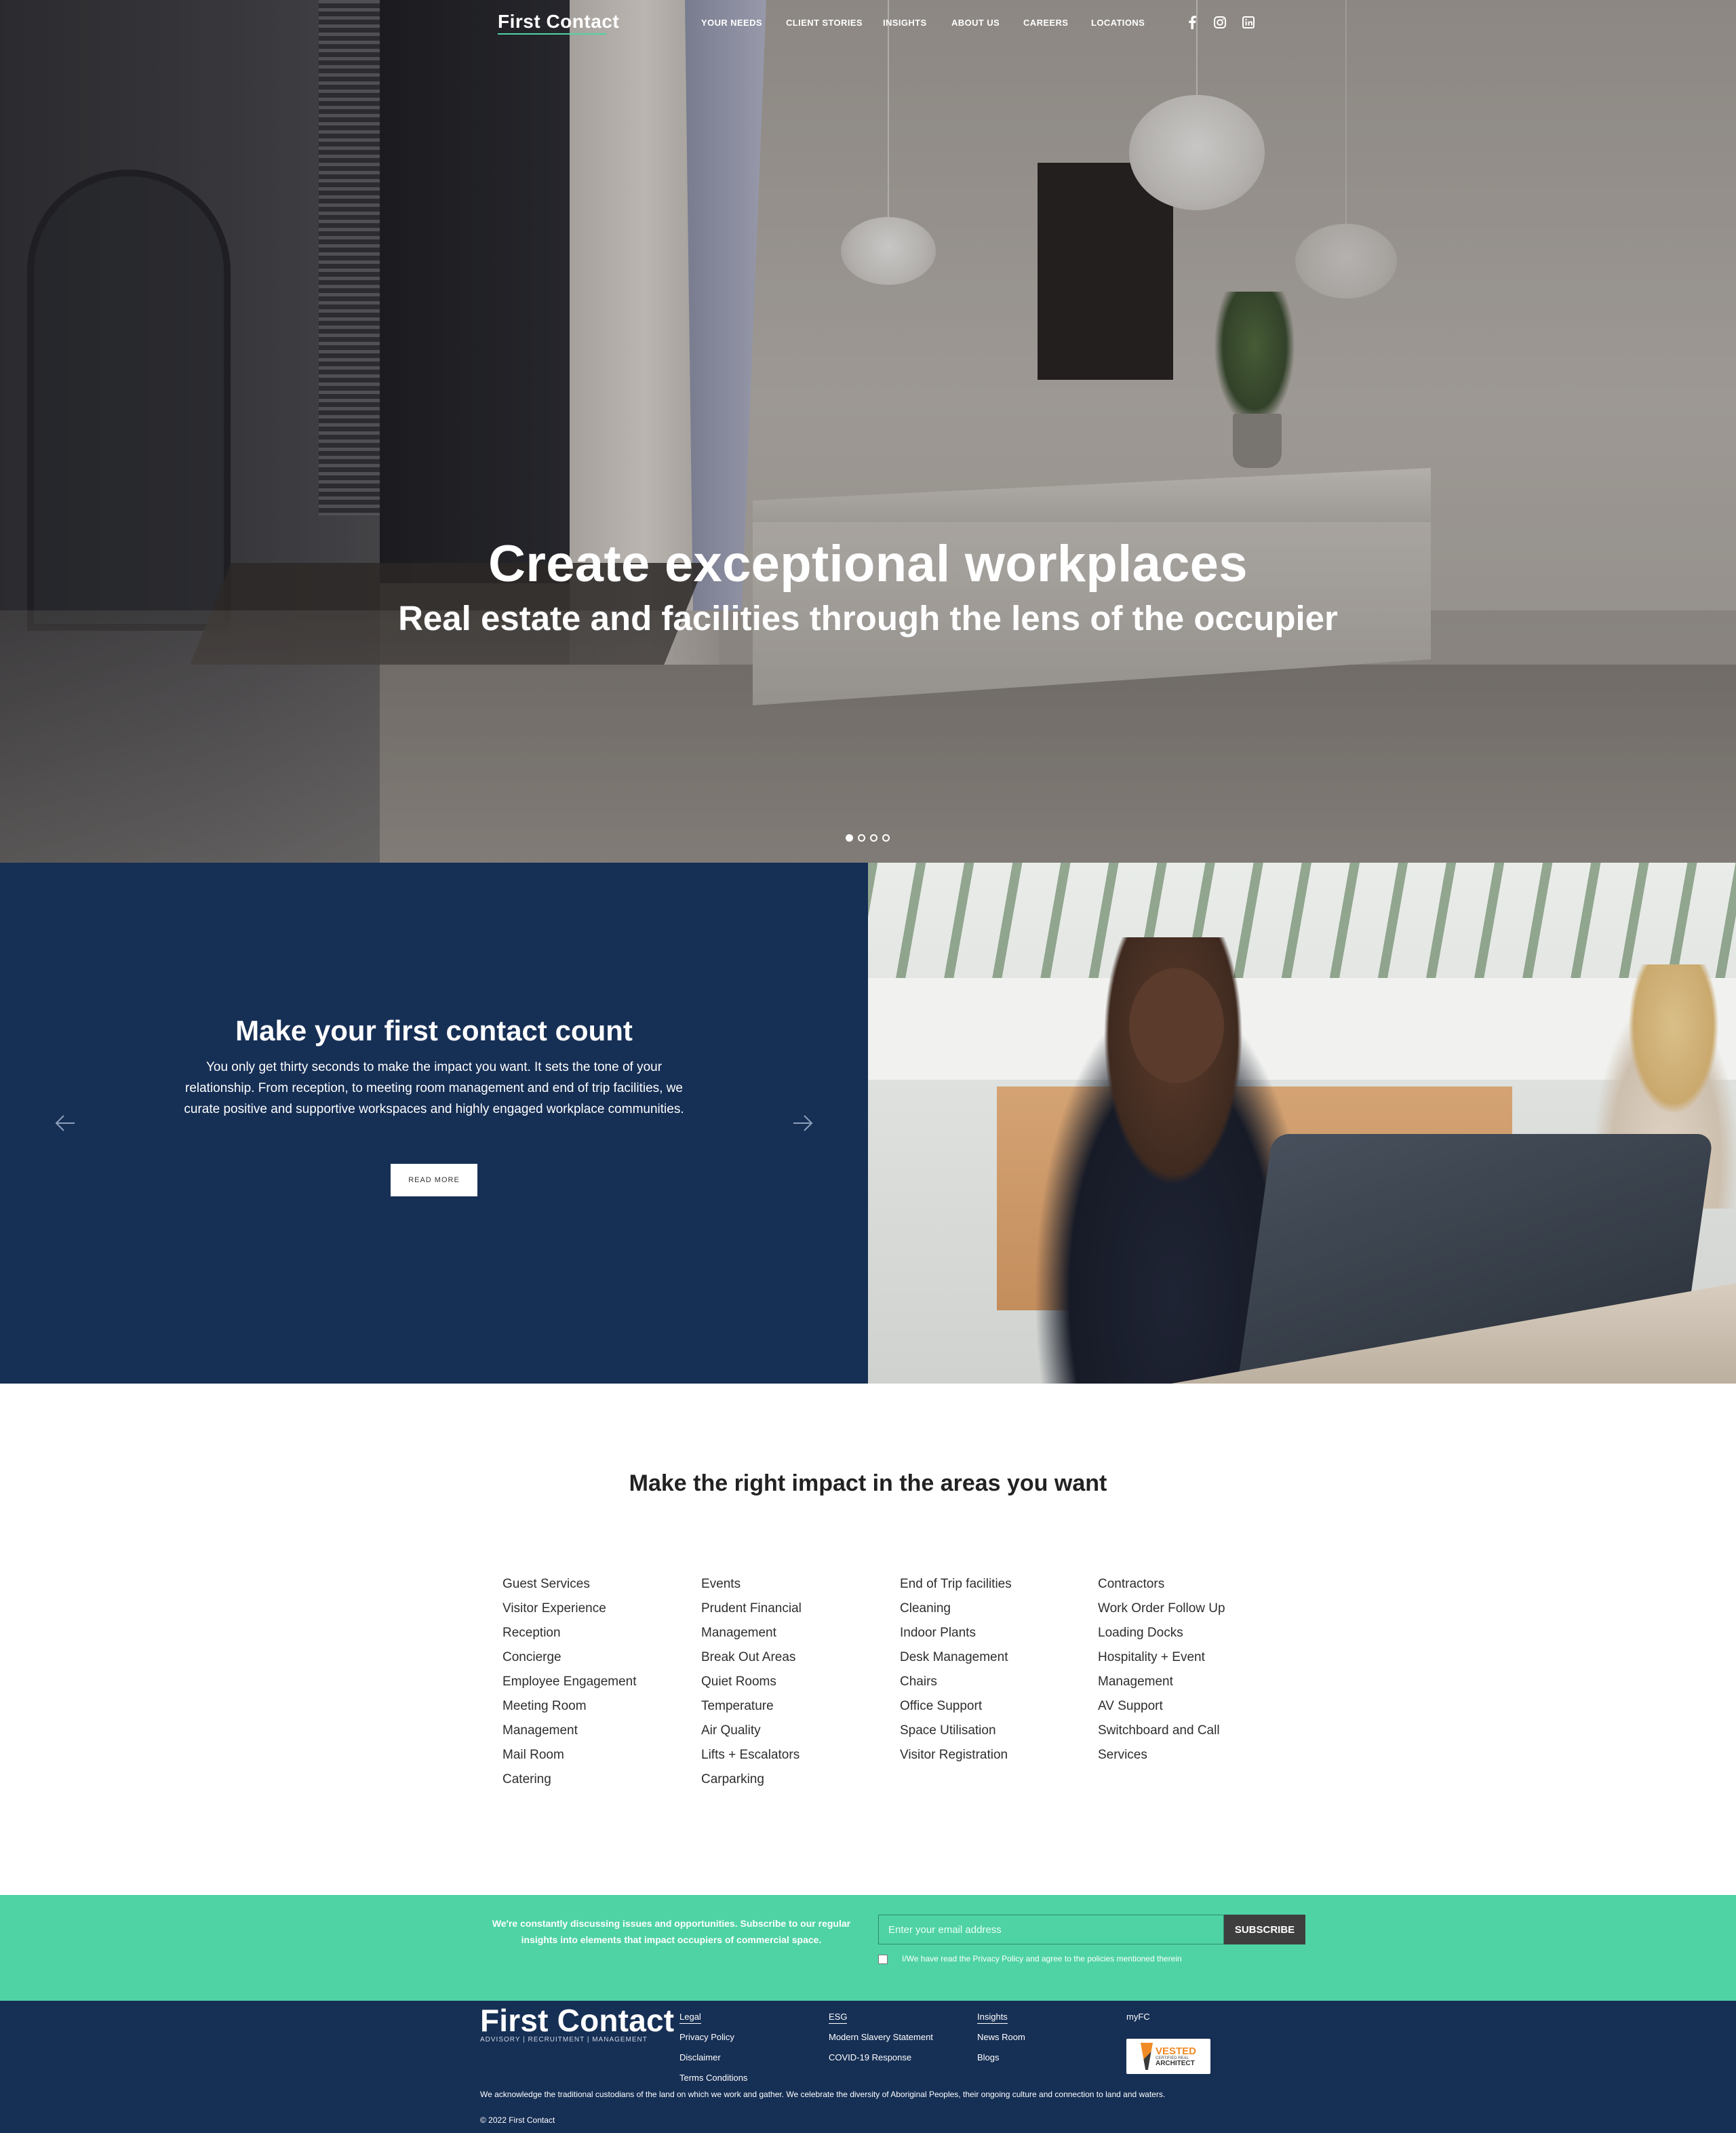 This screenshot has height=2133, width=1736. What do you see at coordinates (552, 34) in the screenshot?
I see `logo-accent` at bounding box center [552, 34].